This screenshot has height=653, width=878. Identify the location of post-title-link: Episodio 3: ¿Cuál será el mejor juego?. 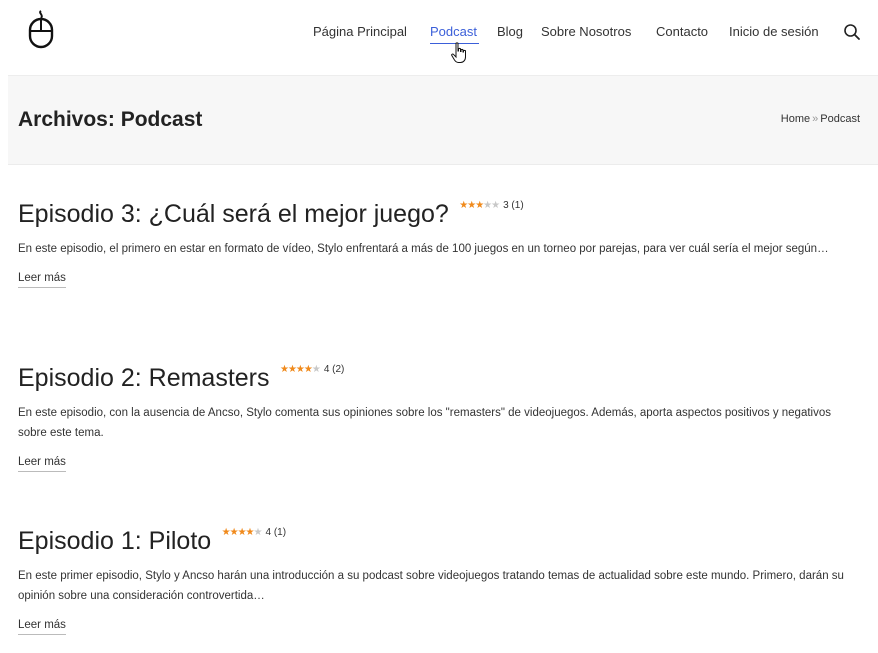
(233, 214).